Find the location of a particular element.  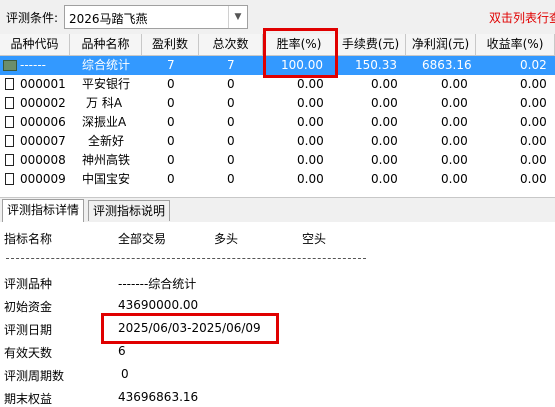

detail-tabs: 评测指标详情 评测指标说明 is located at coordinates (277, 210).